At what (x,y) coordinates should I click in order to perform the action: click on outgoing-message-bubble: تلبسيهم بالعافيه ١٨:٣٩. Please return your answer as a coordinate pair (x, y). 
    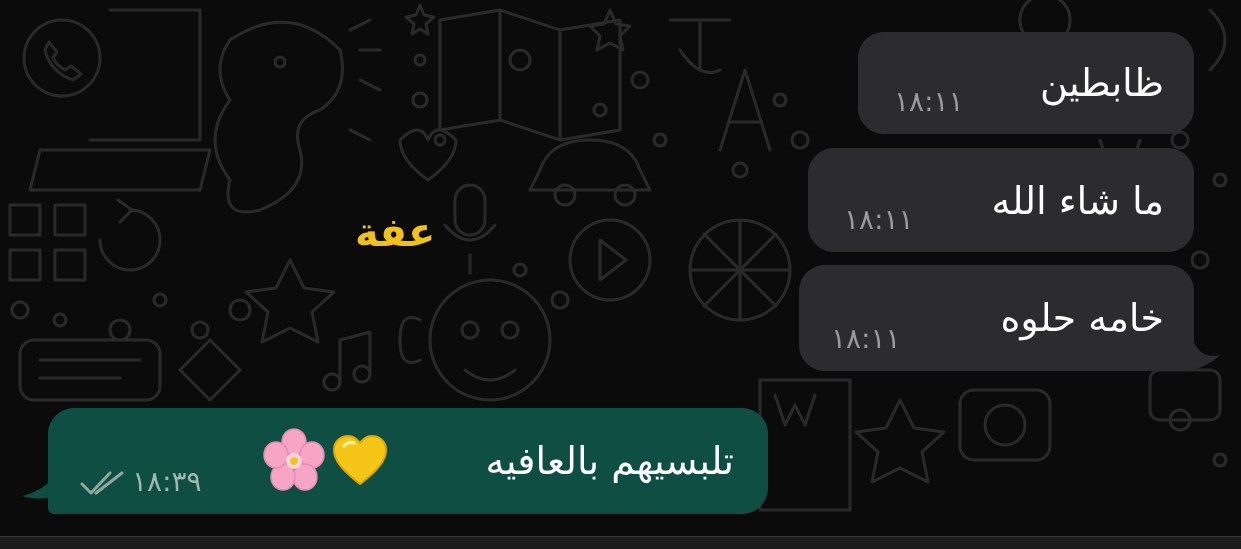
    Looking at the image, I should click on (408, 461).